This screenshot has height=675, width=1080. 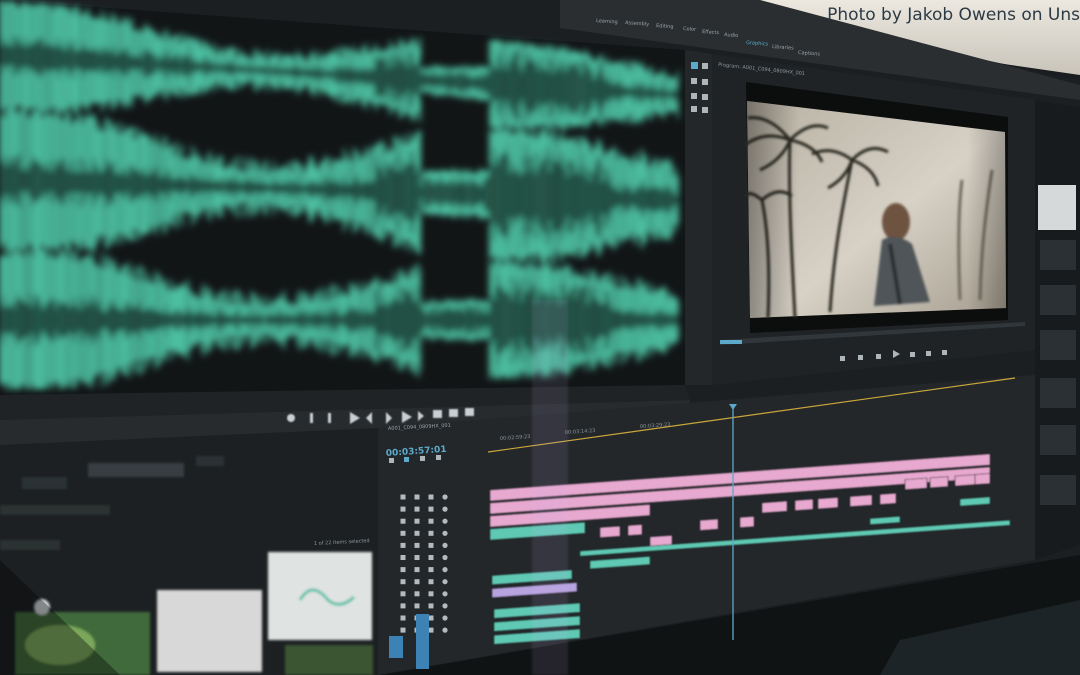 What do you see at coordinates (438, 457) in the screenshot?
I see `settings-icon` at bounding box center [438, 457].